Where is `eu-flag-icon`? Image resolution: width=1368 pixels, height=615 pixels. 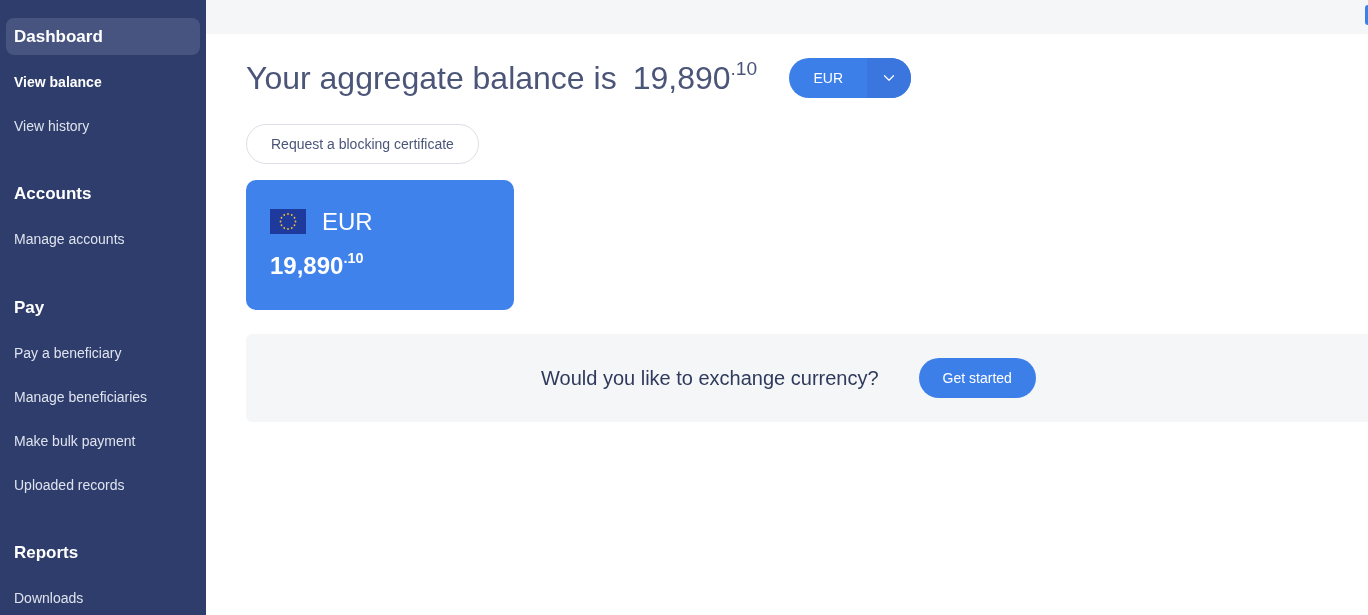
eu-flag-icon is located at coordinates (288, 221).